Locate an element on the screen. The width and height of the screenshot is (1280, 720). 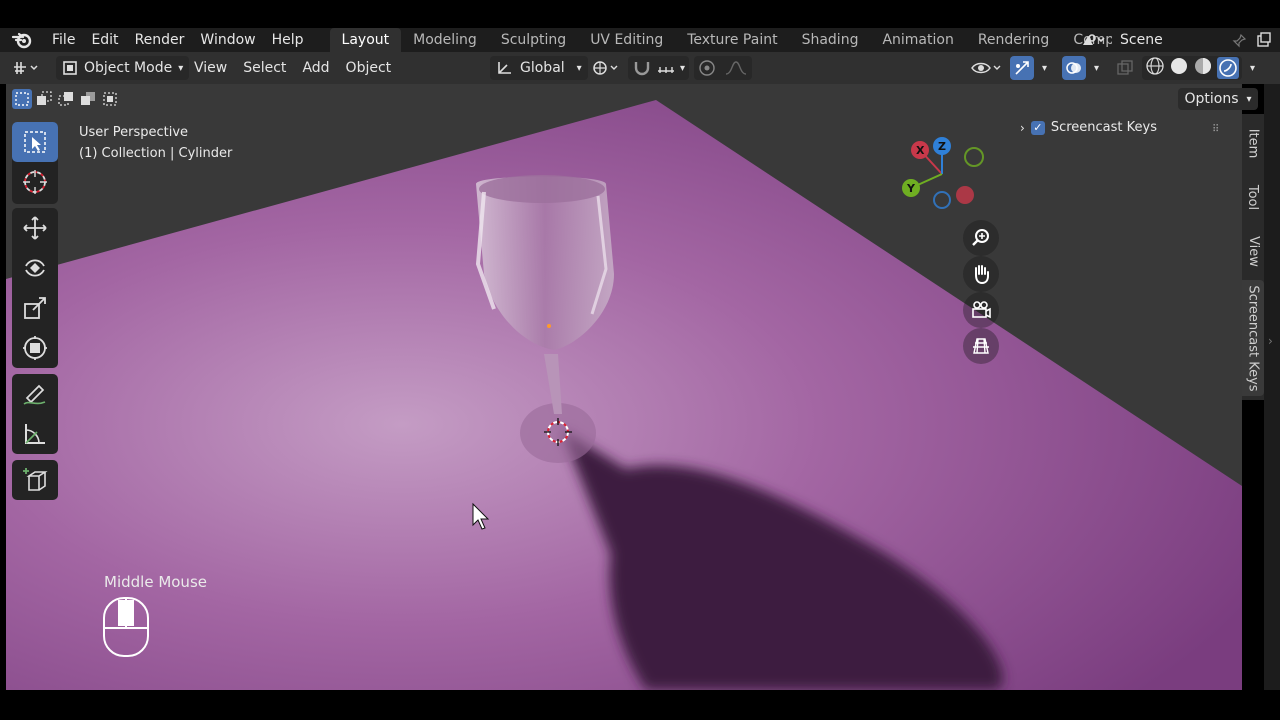
gizmo-z-label: Z is located at coordinates (942, 146).